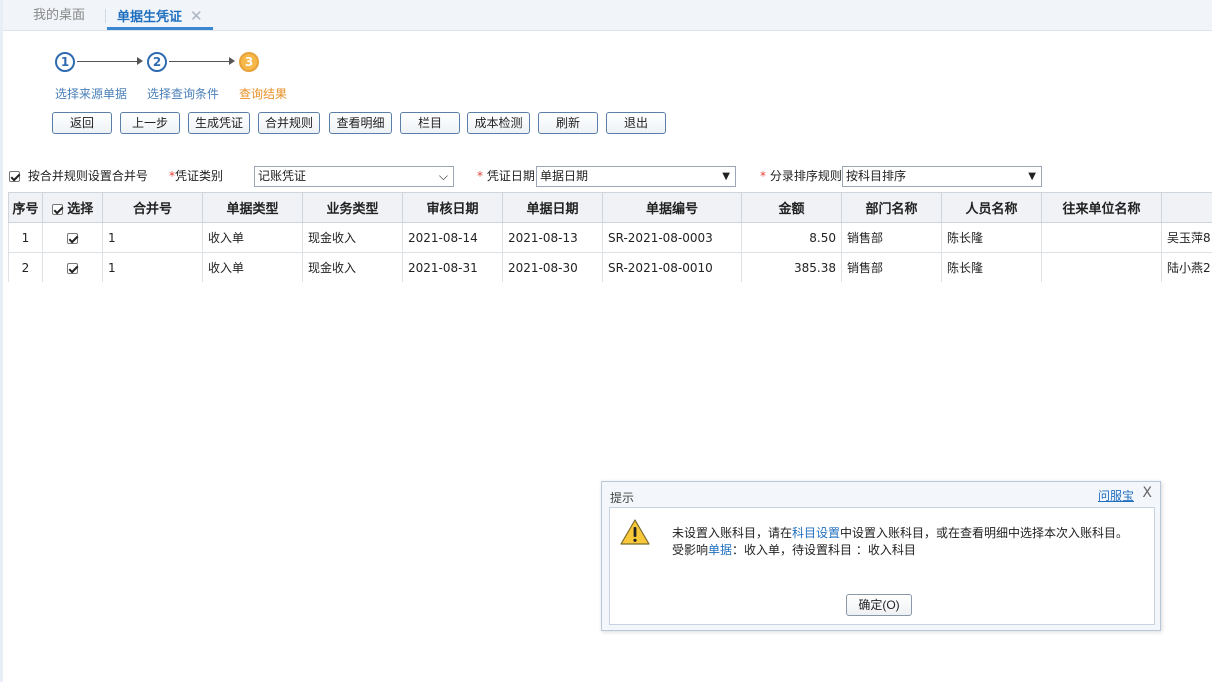 This screenshot has width=1212, height=682. What do you see at coordinates (672, 207) in the screenshot?
I see `col-header-doc-no: 单据编号` at bounding box center [672, 207].